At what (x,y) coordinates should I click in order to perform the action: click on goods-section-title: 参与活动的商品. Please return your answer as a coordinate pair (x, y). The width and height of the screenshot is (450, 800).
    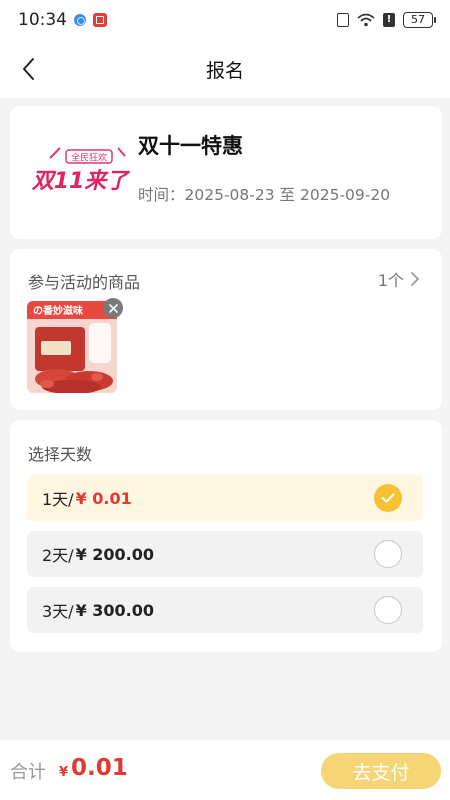
    Looking at the image, I should click on (84, 282).